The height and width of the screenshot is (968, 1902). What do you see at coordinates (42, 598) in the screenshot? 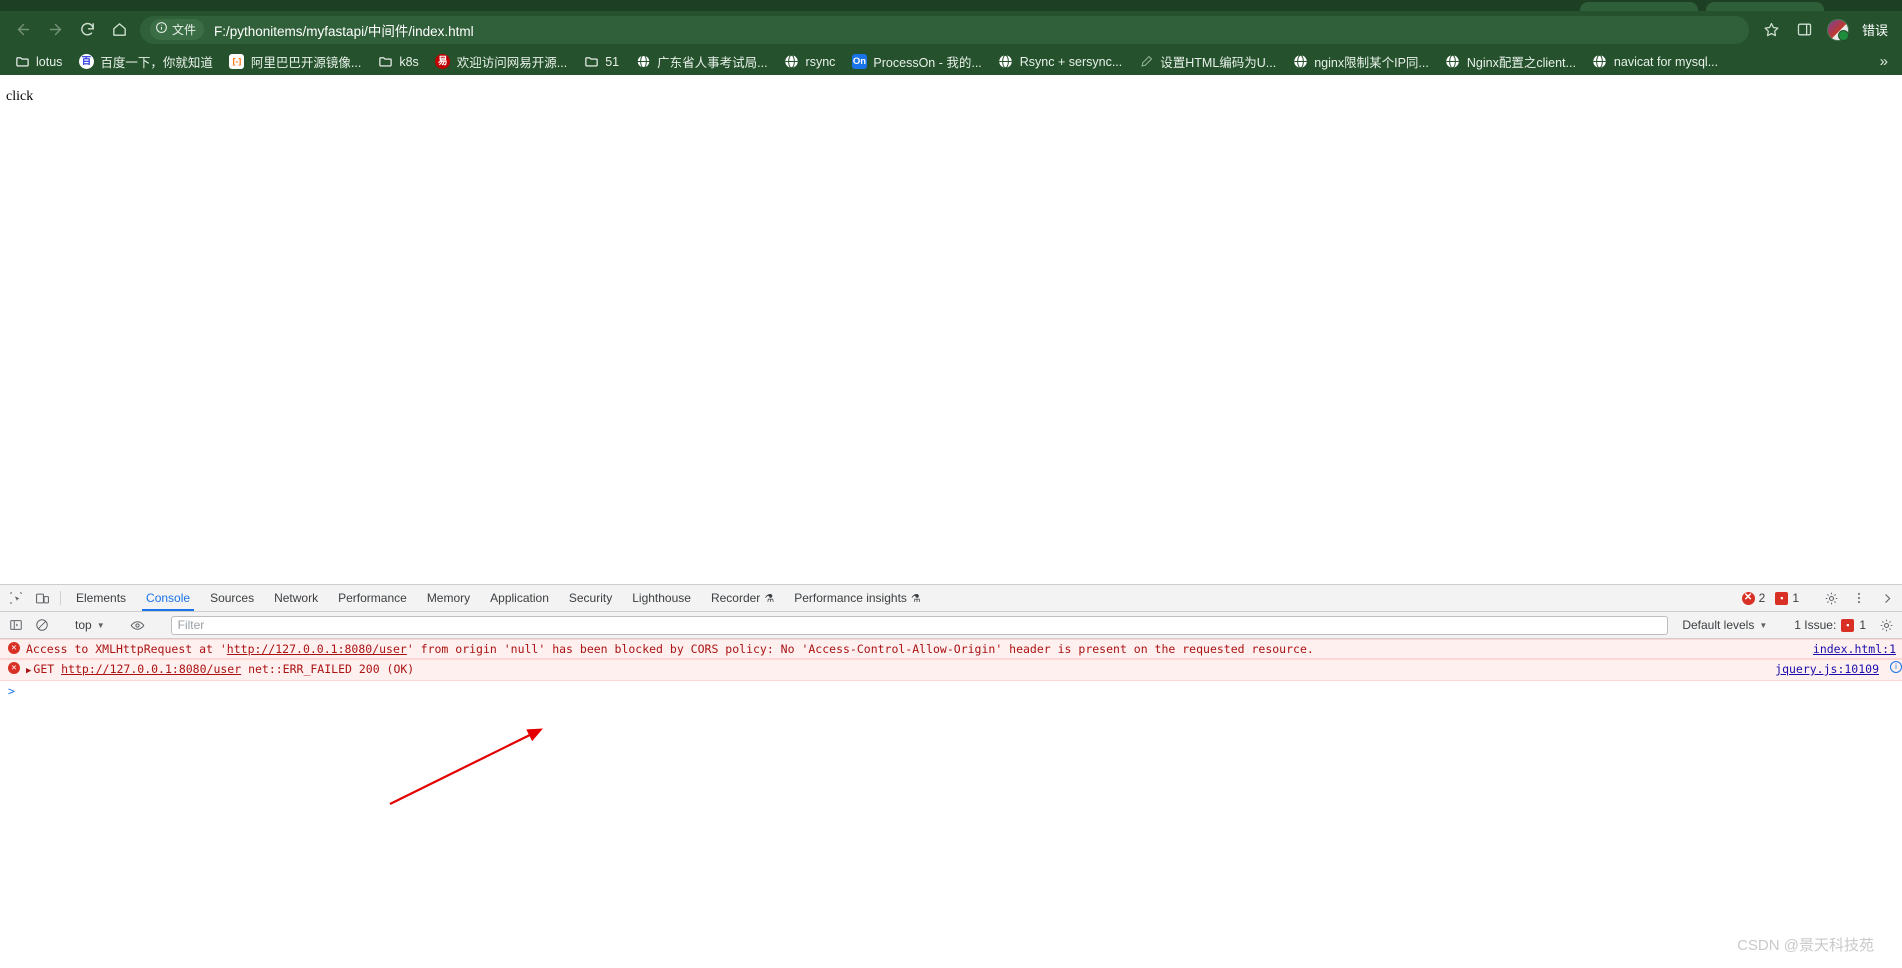
I see `device-toolbar-icon` at bounding box center [42, 598].